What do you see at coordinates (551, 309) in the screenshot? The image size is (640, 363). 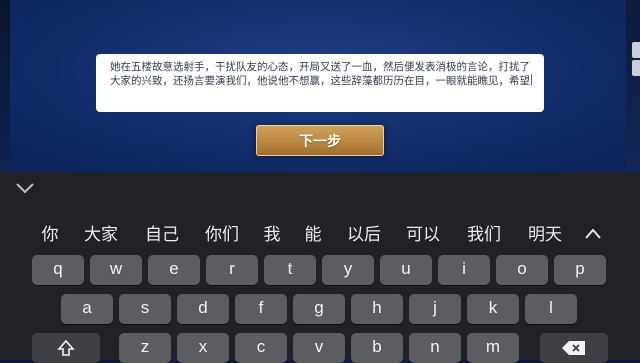 I see `key-l: l` at bounding box center [551, 309].